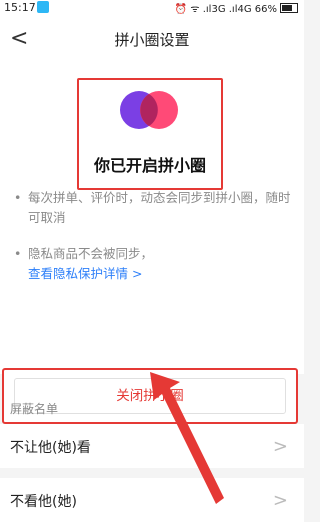 This screenshot has width=320, height=522. I want to click on status-time: 15:17, so click(20, 7).